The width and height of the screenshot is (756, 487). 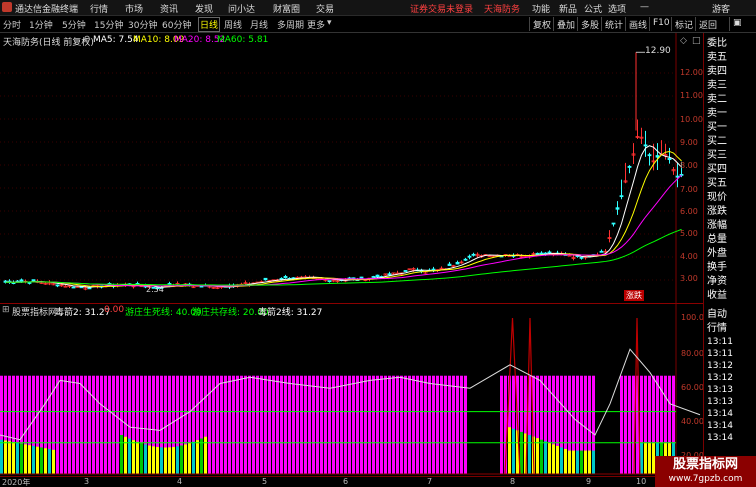 What do you see at coordinates (325, 8) in the screenshot?
I see `menu-jiaoyi: 交易` at bounding box center [325, 8].